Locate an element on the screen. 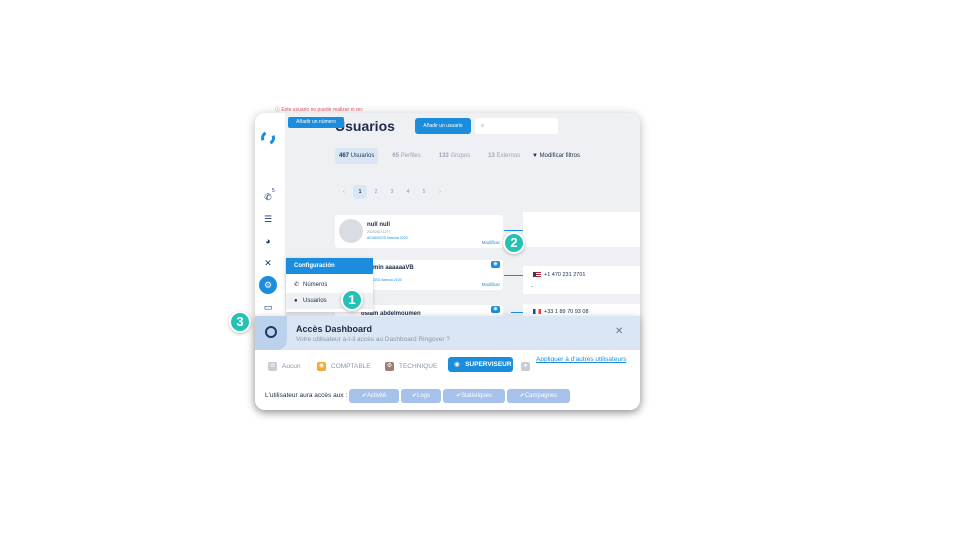  call-count-badge: 5 is located at coordinates (273, 191).